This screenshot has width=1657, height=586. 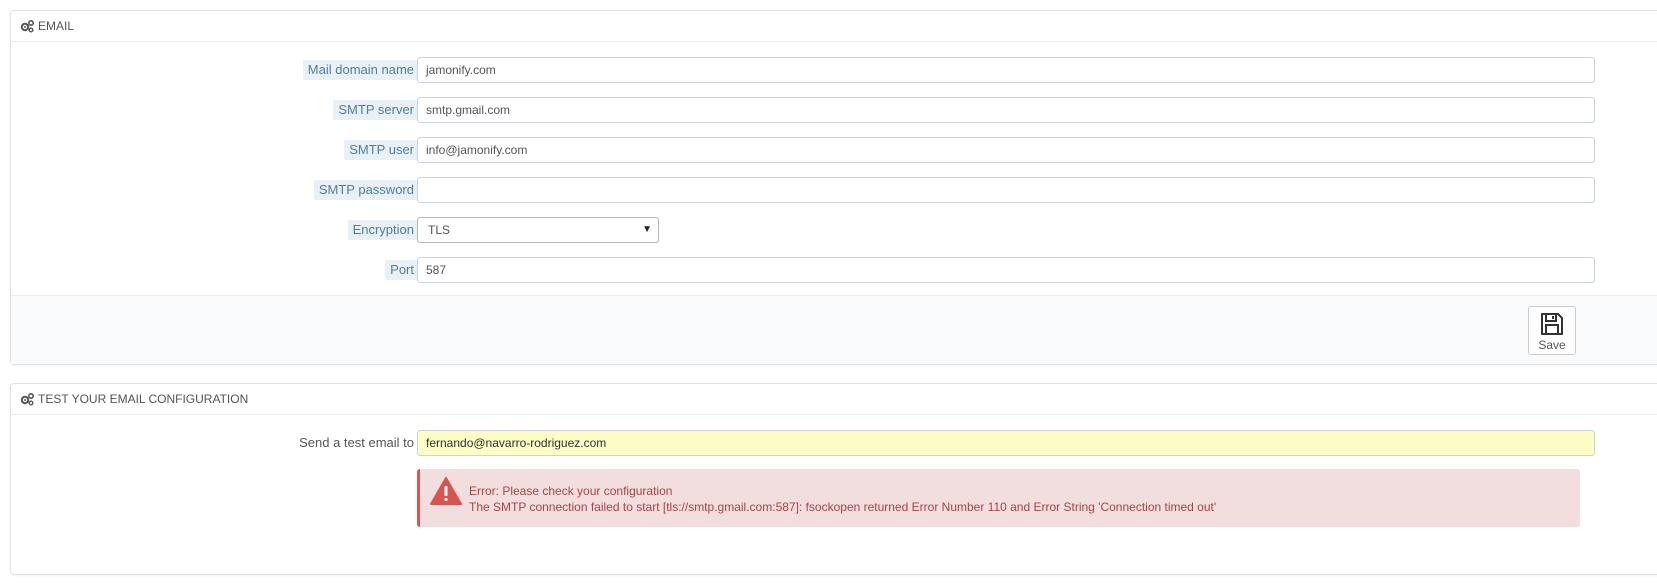 What do you see at coordinates (834, 230) in the screenshot?
I see `form-row-encryption: Encryption TLS ▼` at bounding box center [834, 230].